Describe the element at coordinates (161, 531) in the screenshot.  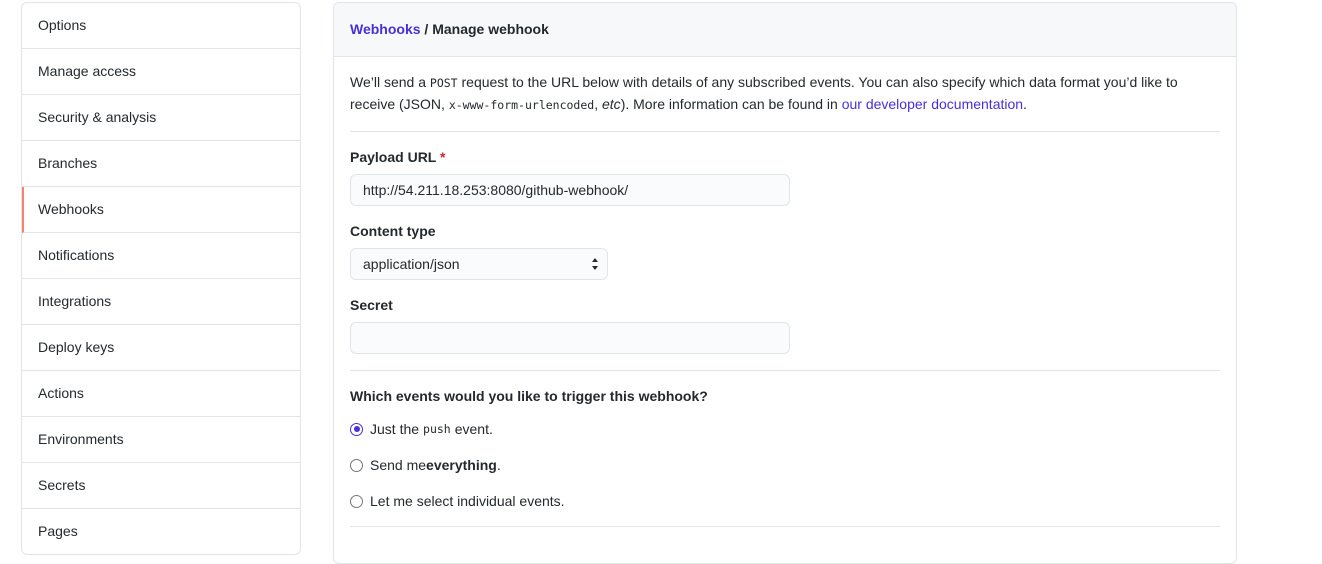
I see `sidebar-item-pages: Pages` at that location.